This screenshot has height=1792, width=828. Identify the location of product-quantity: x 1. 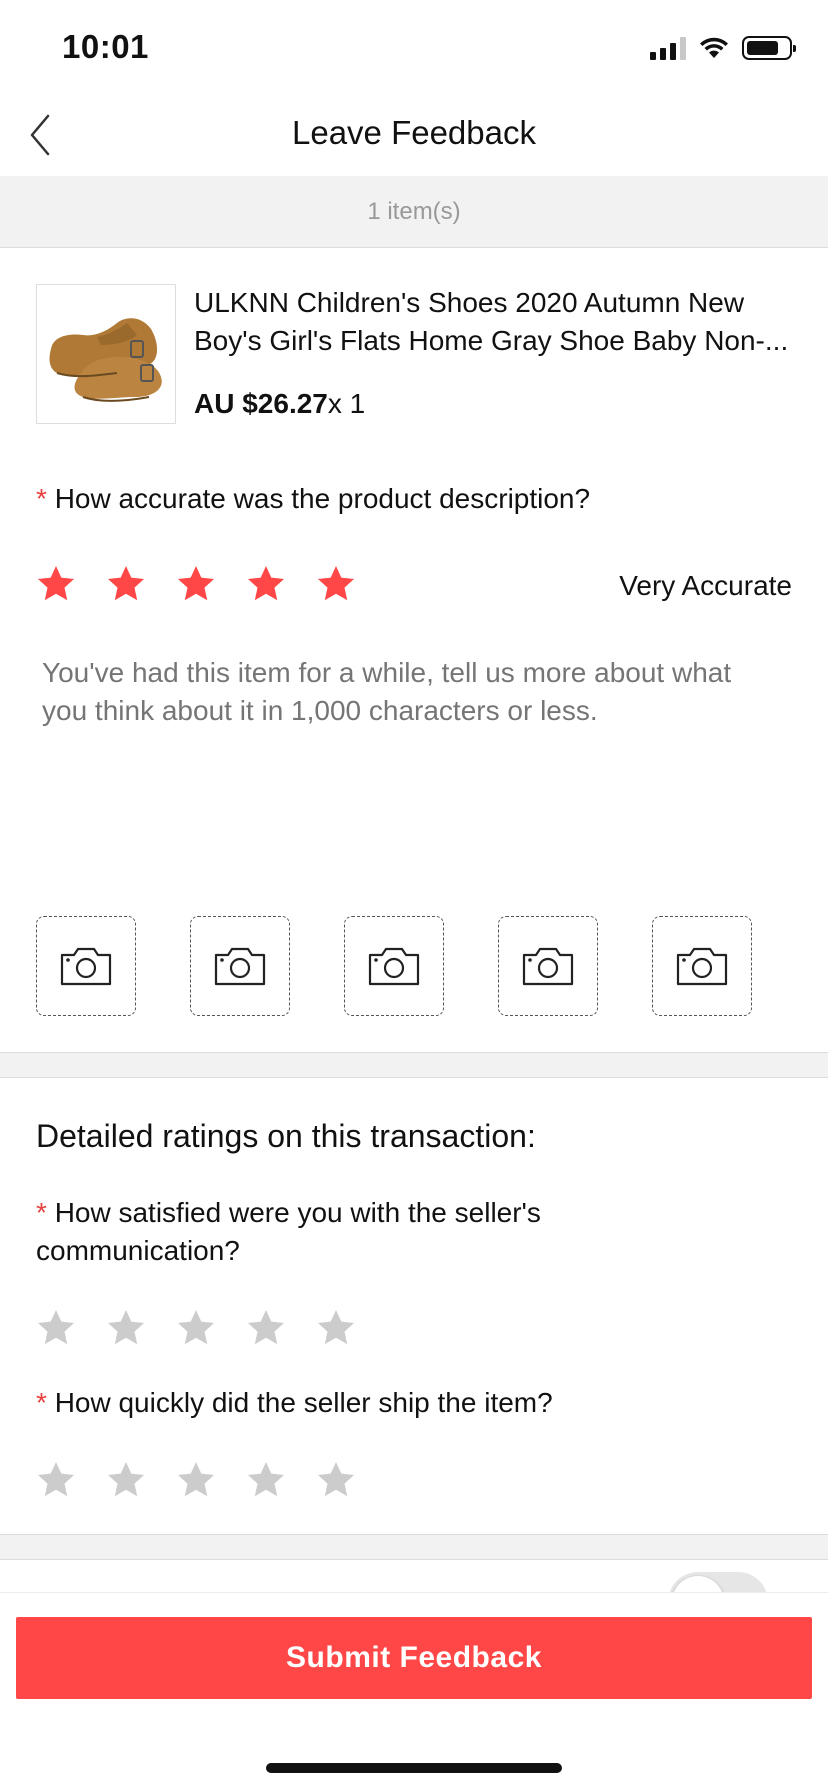
(346, 403).